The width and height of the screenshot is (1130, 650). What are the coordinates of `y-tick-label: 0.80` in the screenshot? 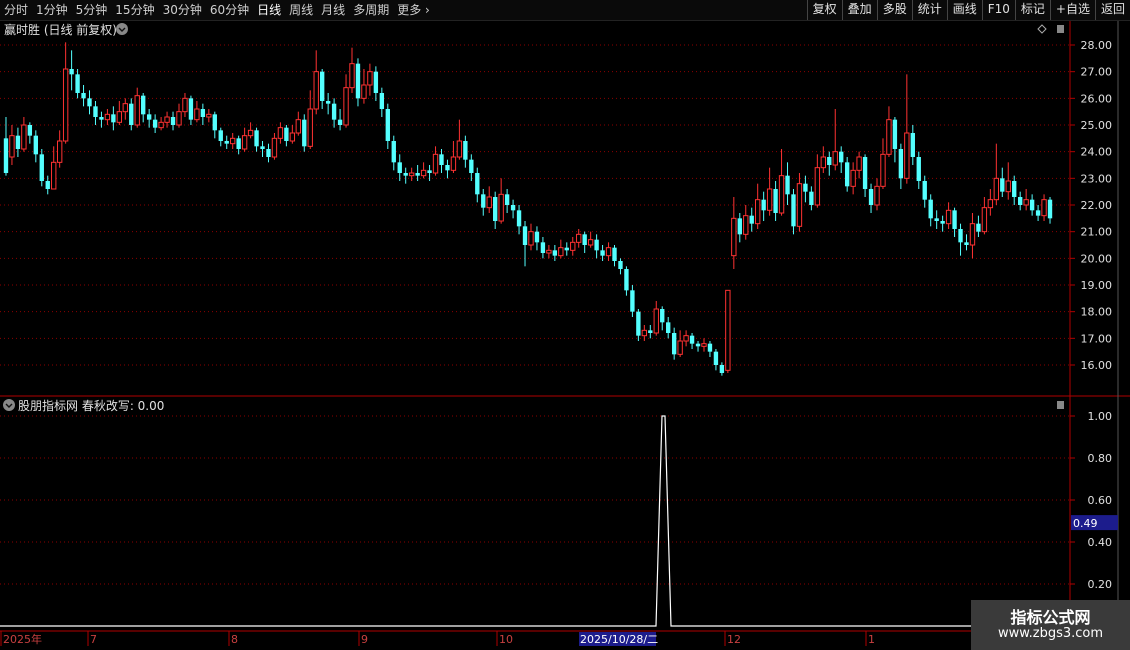 It's located at (1100, 458).